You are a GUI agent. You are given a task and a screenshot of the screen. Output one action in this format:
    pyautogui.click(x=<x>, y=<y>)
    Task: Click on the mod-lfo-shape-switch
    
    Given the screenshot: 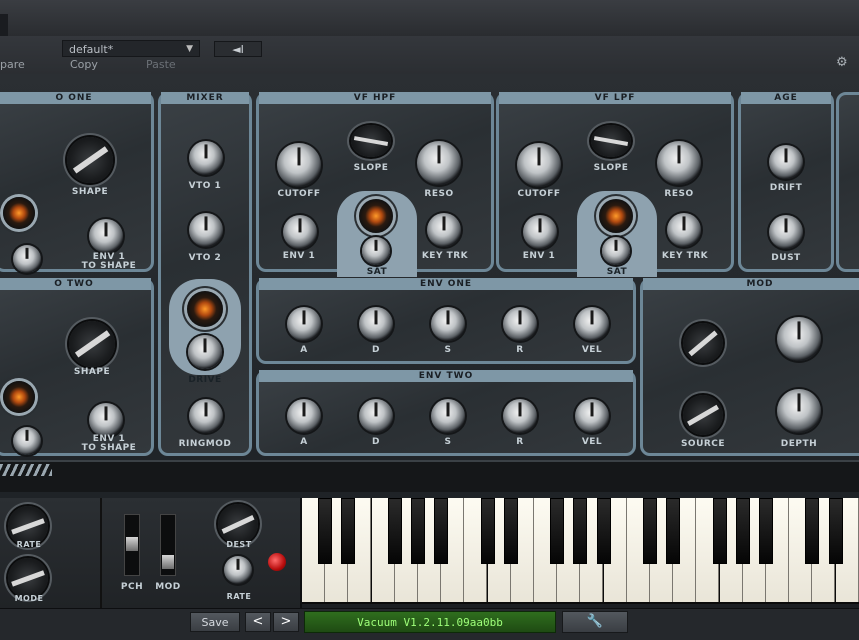 What is the action you would take?
    pyautogui.click(x=703, y=343)
    